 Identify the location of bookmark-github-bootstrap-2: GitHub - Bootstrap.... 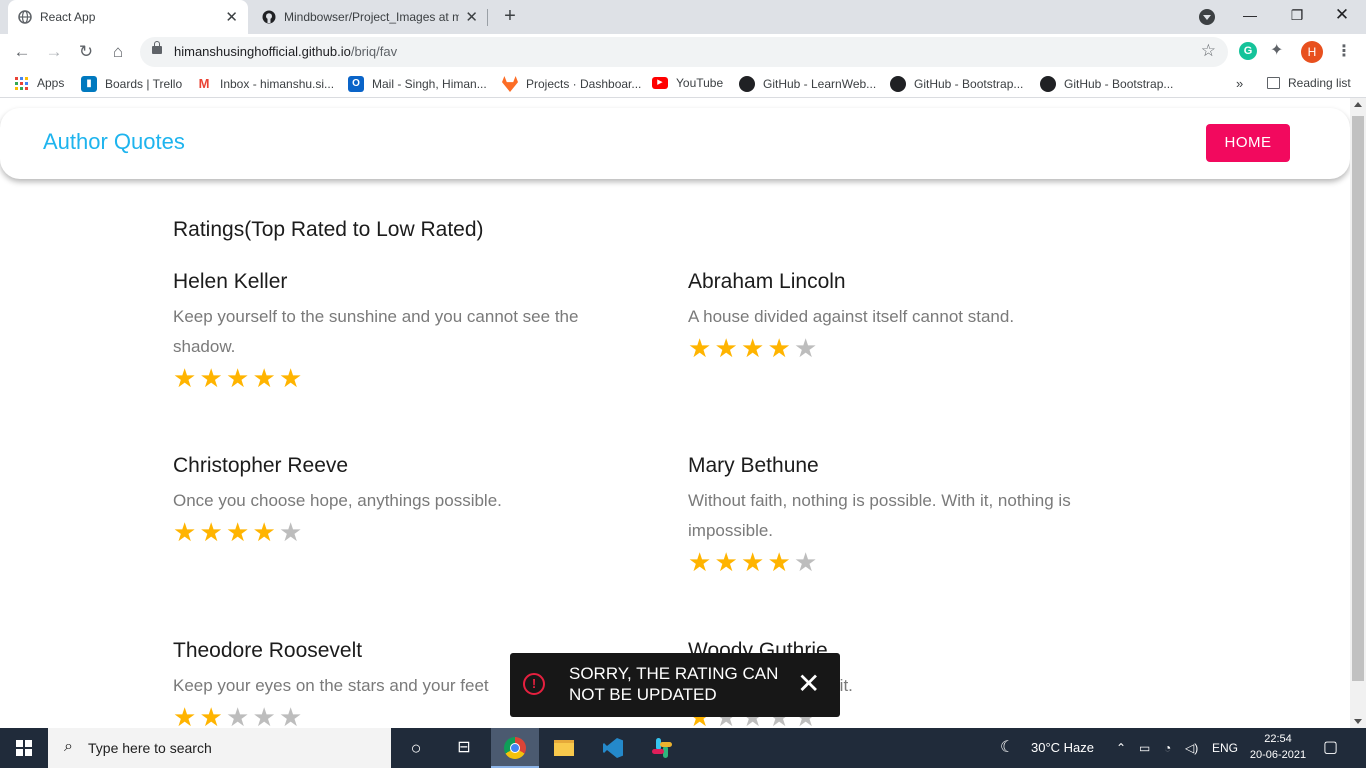
(1106, 84).